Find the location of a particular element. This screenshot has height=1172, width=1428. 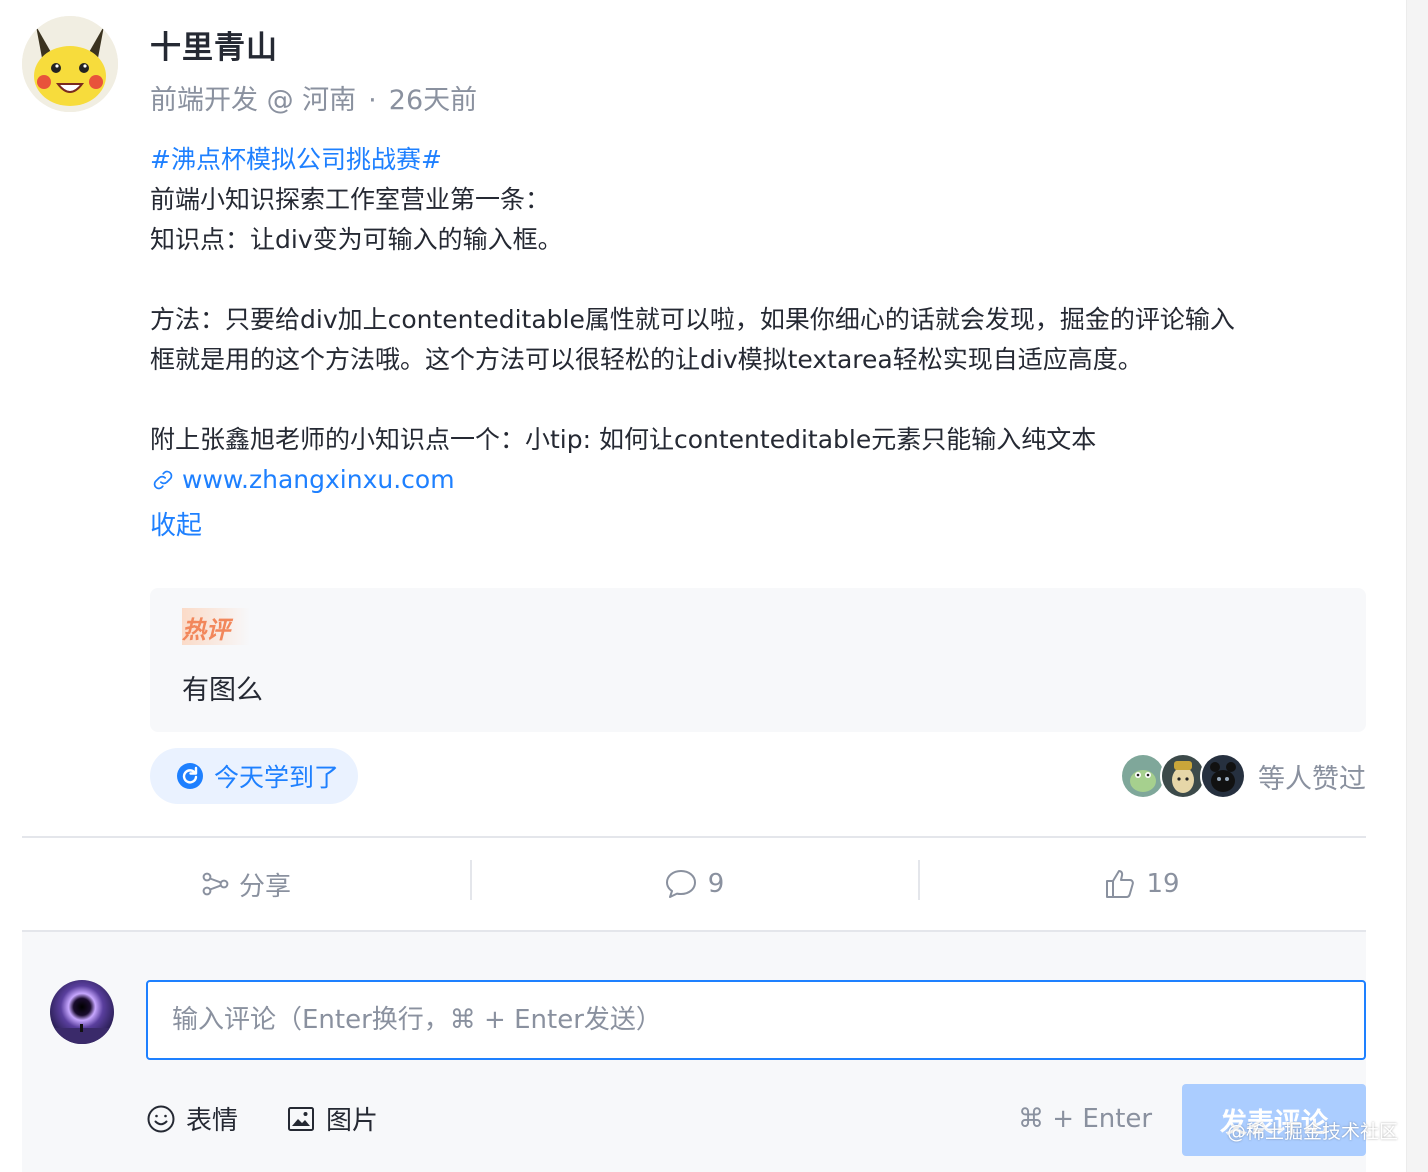

post-time: 26天前 is located at coordinates (433, 100).